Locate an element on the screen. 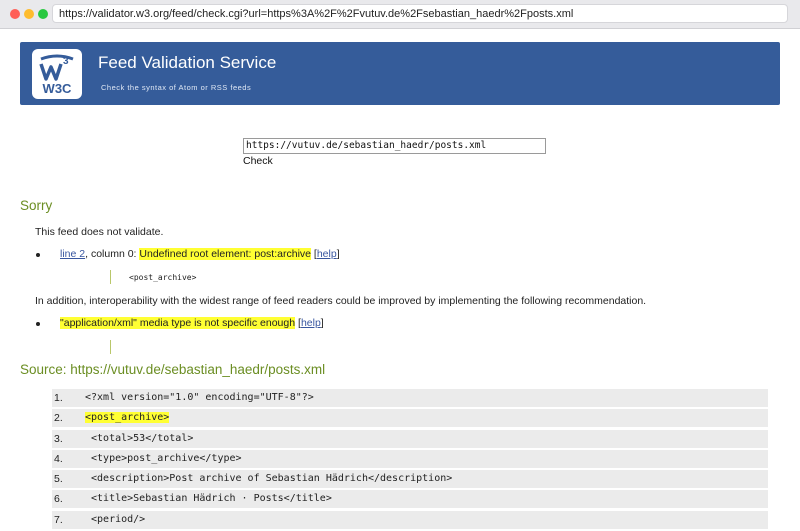 The height and width of the screenshot is (531, 800). page-title: Feed Validation Service is located at coordinates (187, 62).